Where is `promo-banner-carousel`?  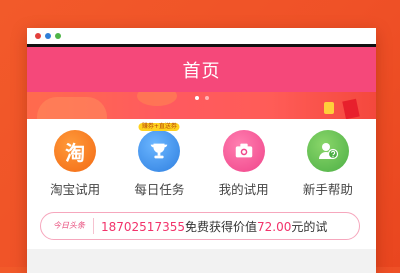 promo-banner-carousel is located at coordinates (201, 105).